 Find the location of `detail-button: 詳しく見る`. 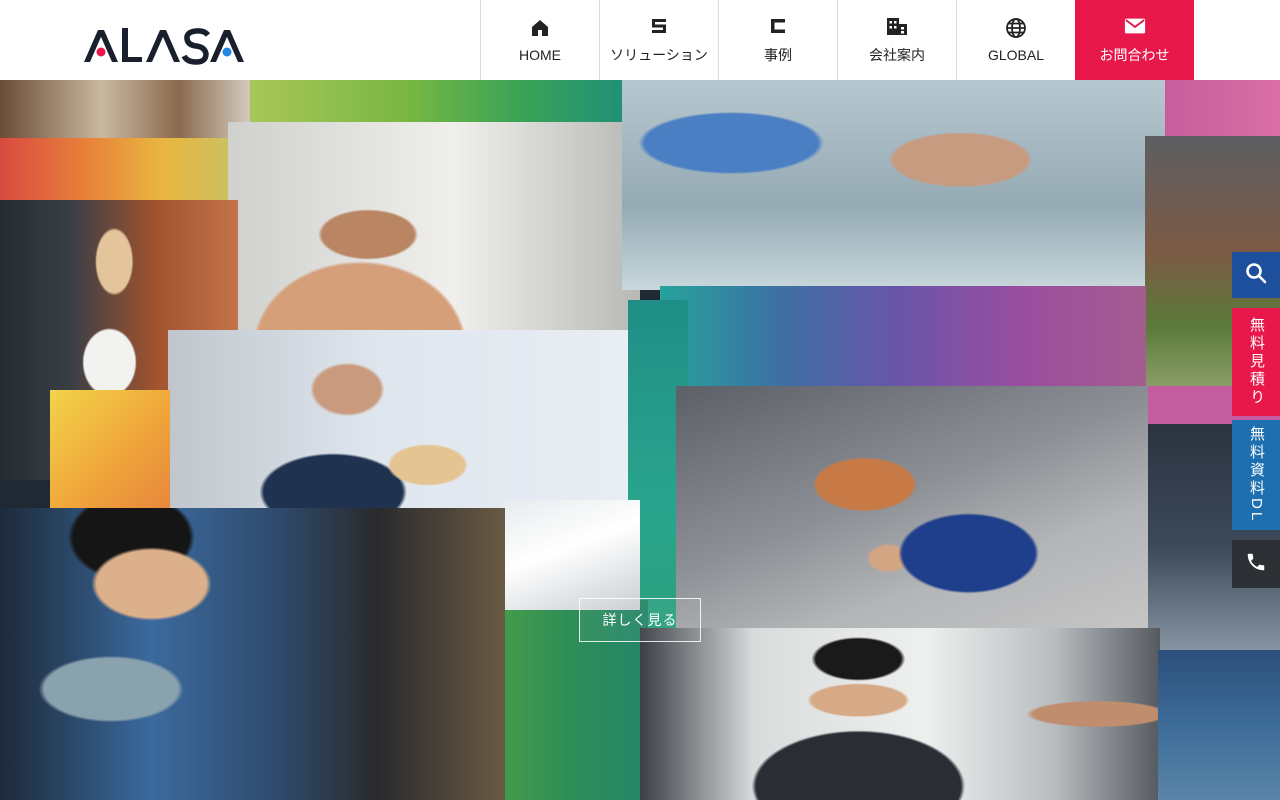

detail-button: 詳しく見る is located at coordinates (640, 620).